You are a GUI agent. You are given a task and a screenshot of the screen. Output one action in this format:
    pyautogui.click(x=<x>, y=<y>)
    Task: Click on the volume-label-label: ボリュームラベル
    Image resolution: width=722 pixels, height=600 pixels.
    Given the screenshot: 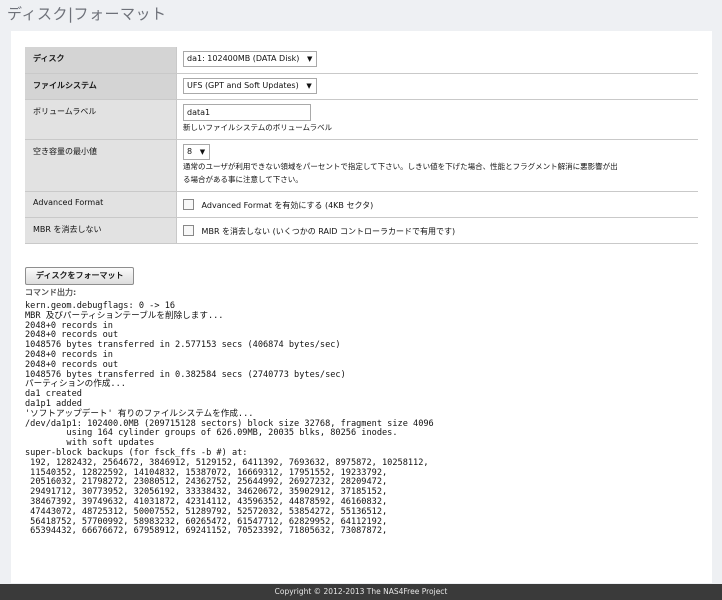 What is the action you would take?
    pyautogui.click(x=101, y=119)
    